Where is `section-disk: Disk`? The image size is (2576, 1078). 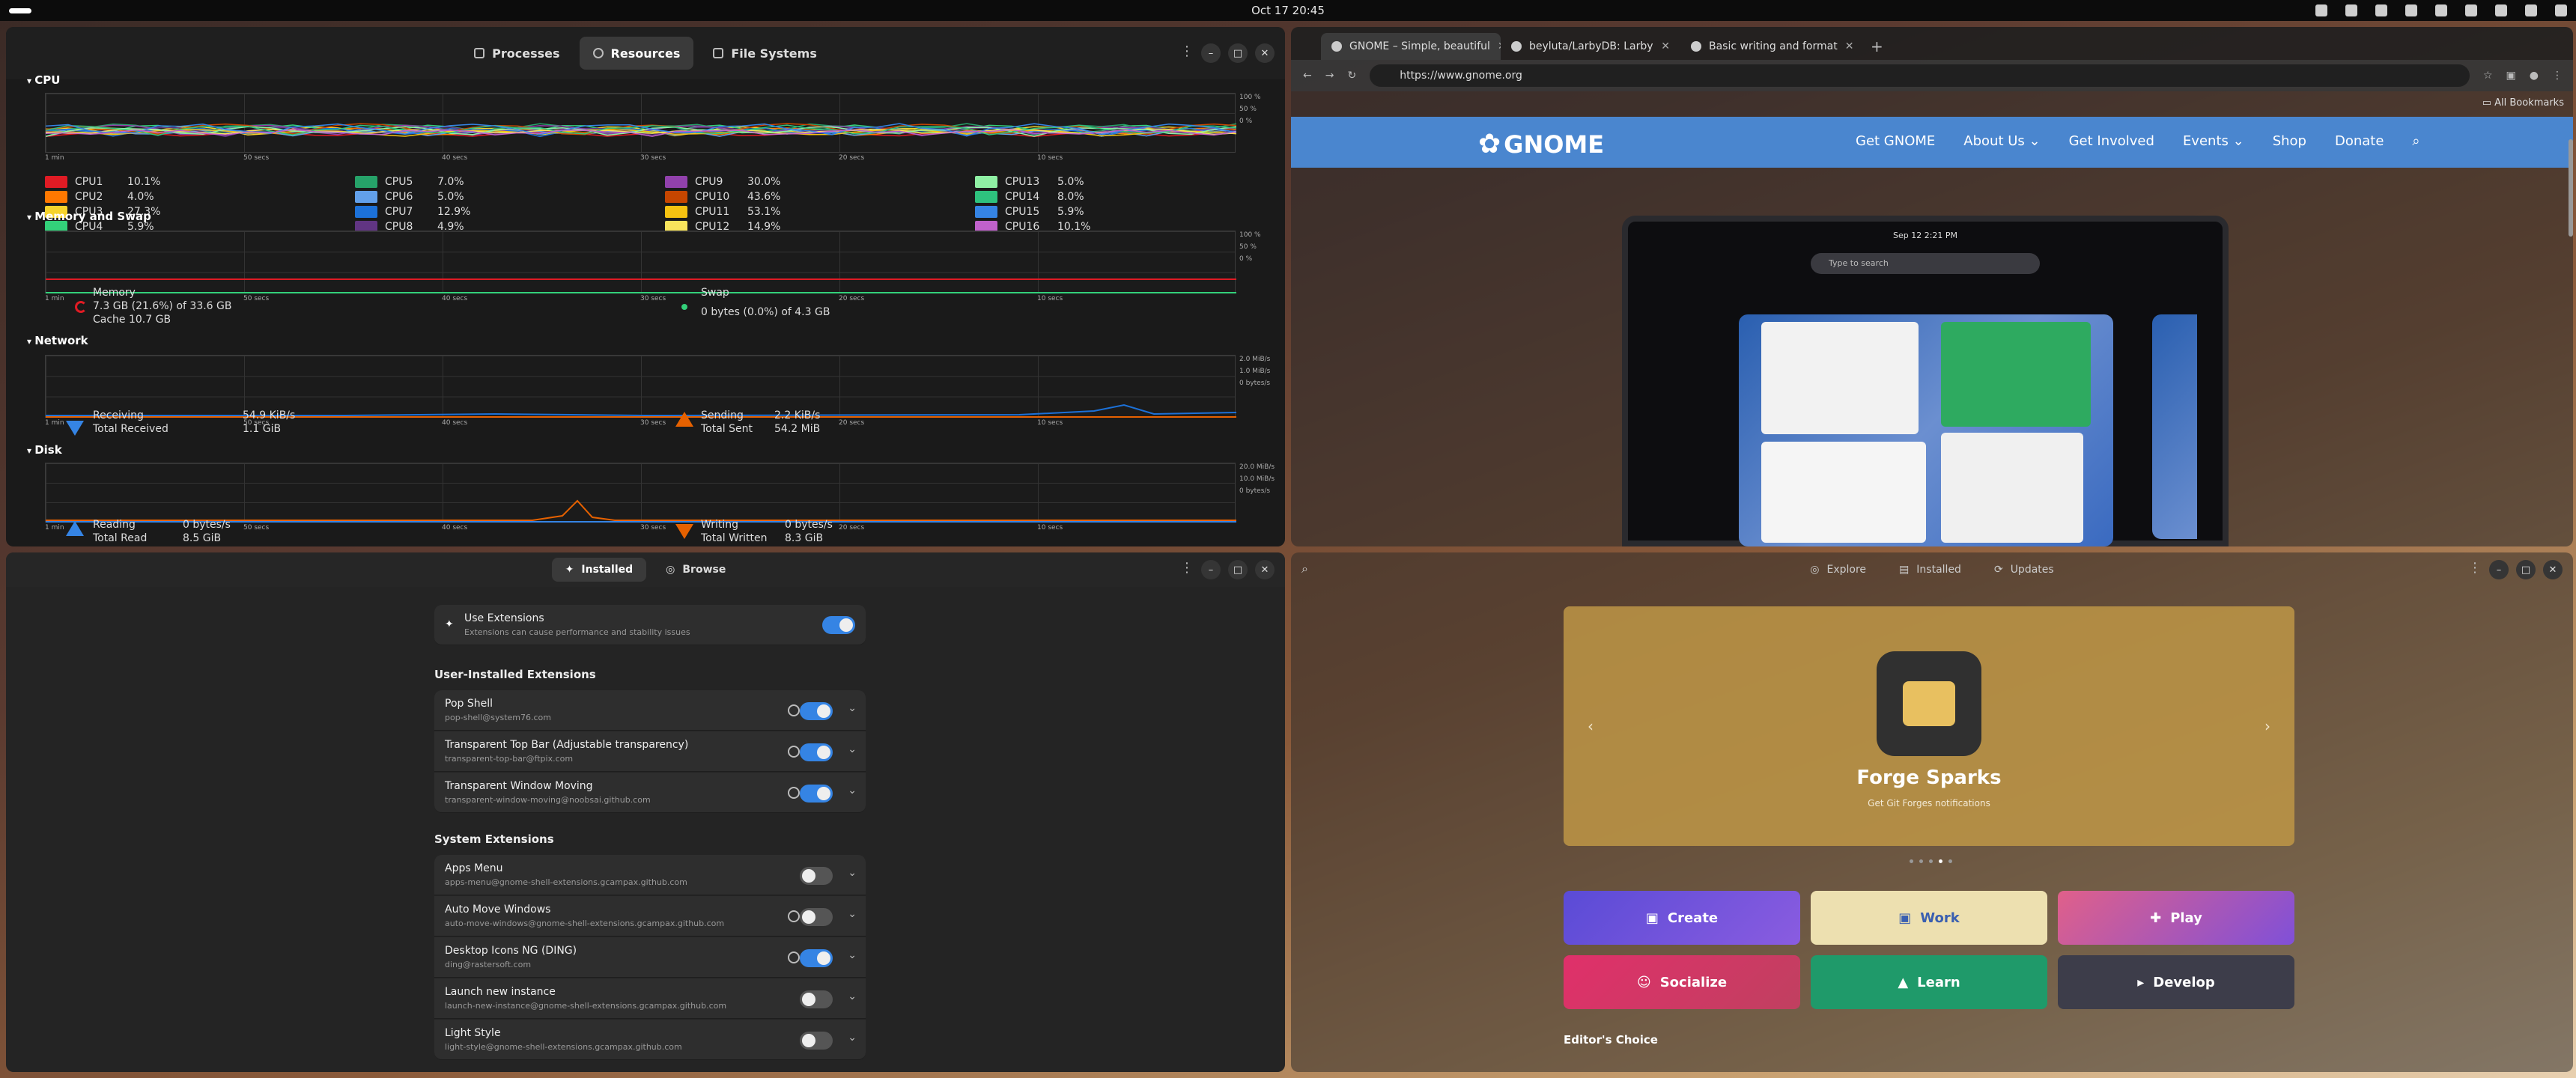 section-disk: Disk is located at coordinates (44, 450).